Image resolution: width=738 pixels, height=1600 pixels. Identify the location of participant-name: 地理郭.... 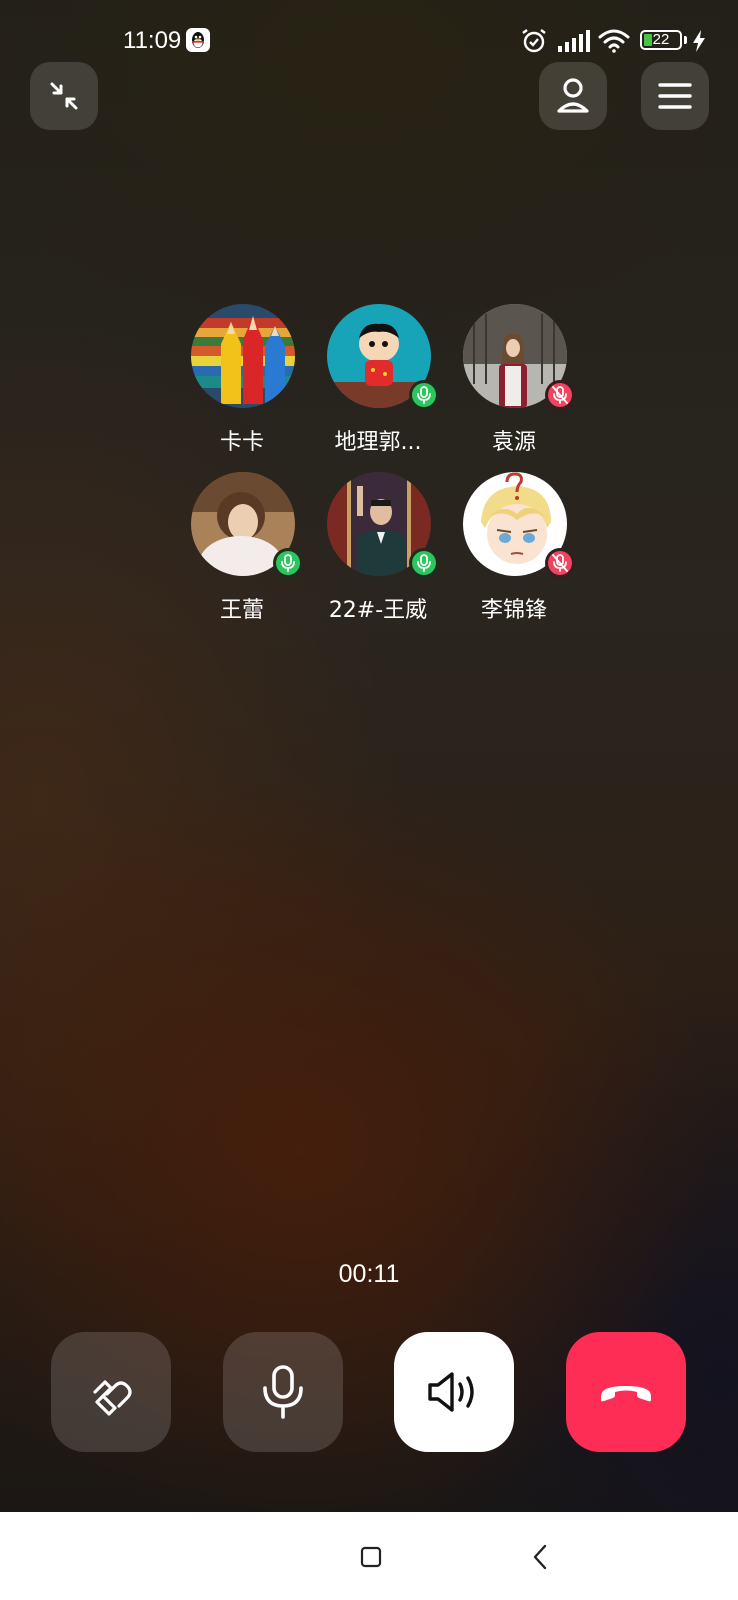
(378, 442).